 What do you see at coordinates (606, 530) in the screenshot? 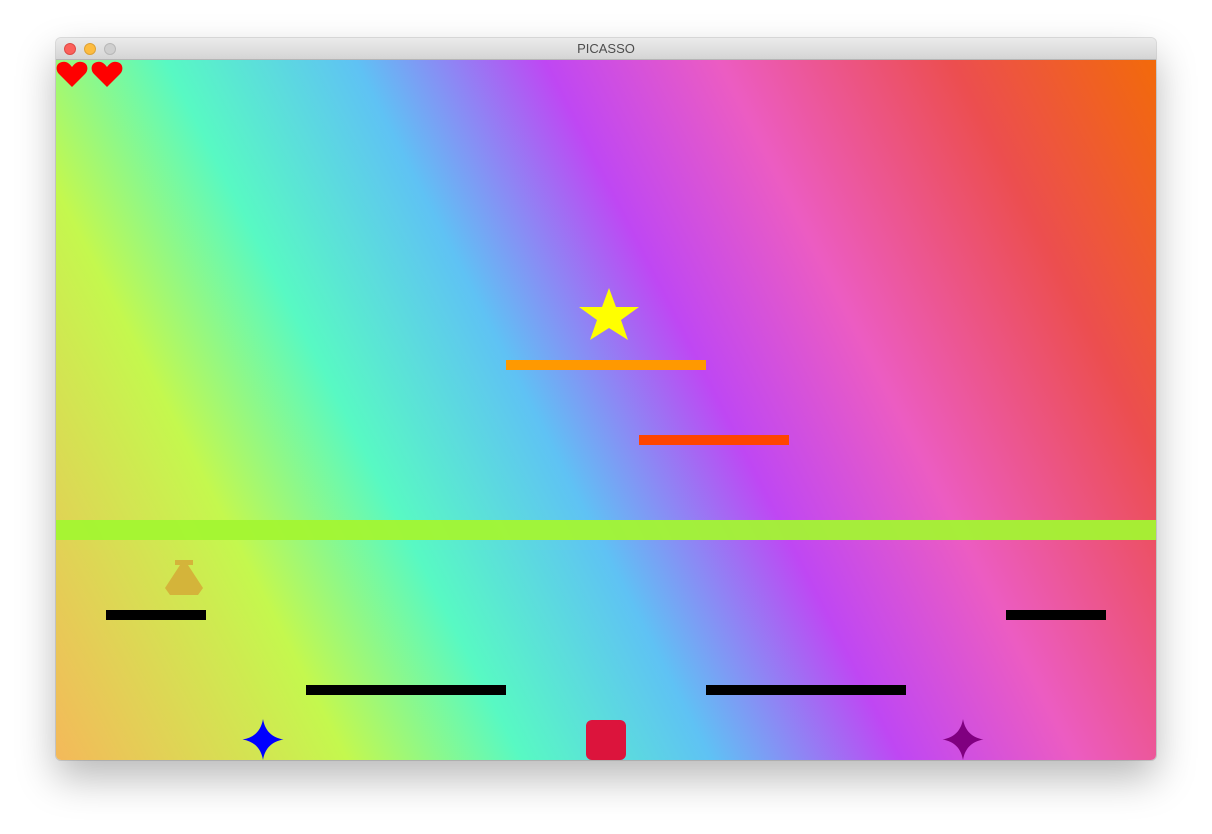
I see `green-ground` at bounding box center [606, 530].